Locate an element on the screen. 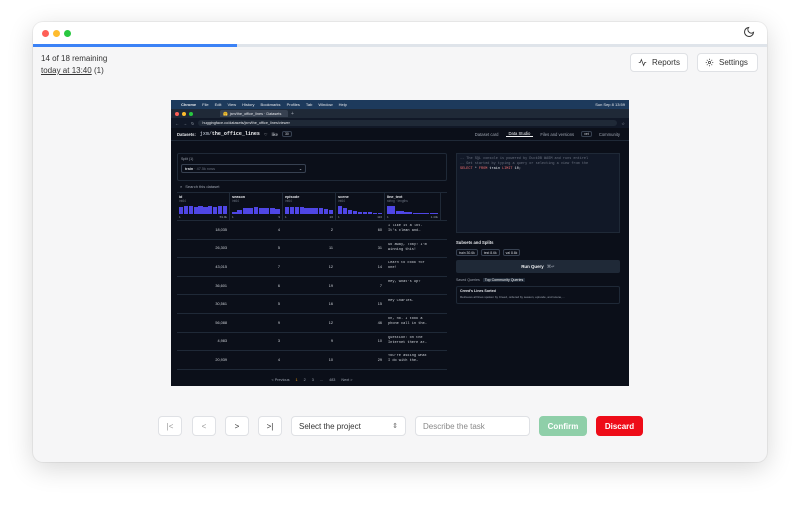 This screenshot has width=800, height=507. table-cell: 46 is located at coordinates (379, 322).